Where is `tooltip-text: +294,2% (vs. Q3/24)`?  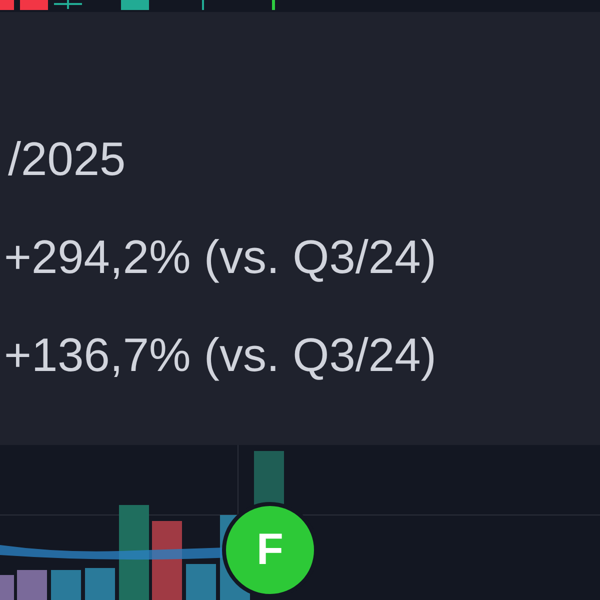
tooltip-text: +294,2% (vs. Q3/24) is located at coordinates (220, 257).